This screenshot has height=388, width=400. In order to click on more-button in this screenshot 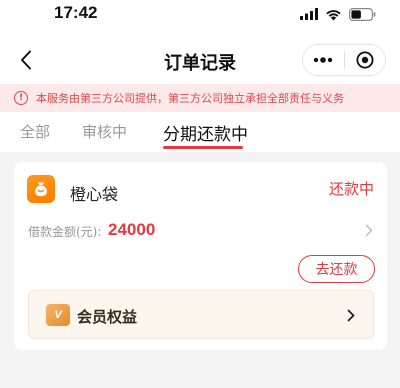, I will do `click(323, 60)`.